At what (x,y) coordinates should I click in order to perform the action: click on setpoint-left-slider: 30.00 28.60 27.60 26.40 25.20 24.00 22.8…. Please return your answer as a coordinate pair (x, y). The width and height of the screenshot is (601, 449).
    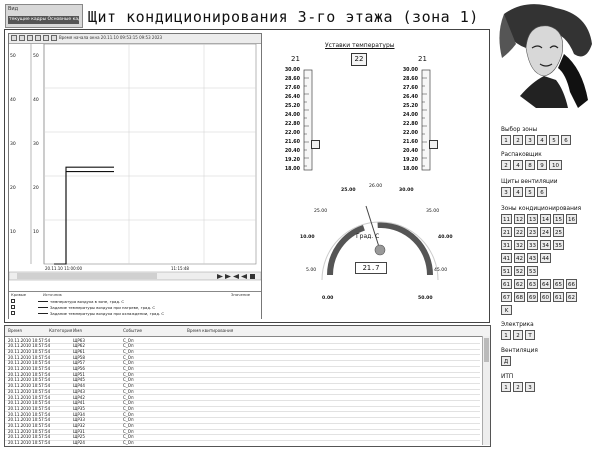
    Looking at the image, I should click on (306, 120).